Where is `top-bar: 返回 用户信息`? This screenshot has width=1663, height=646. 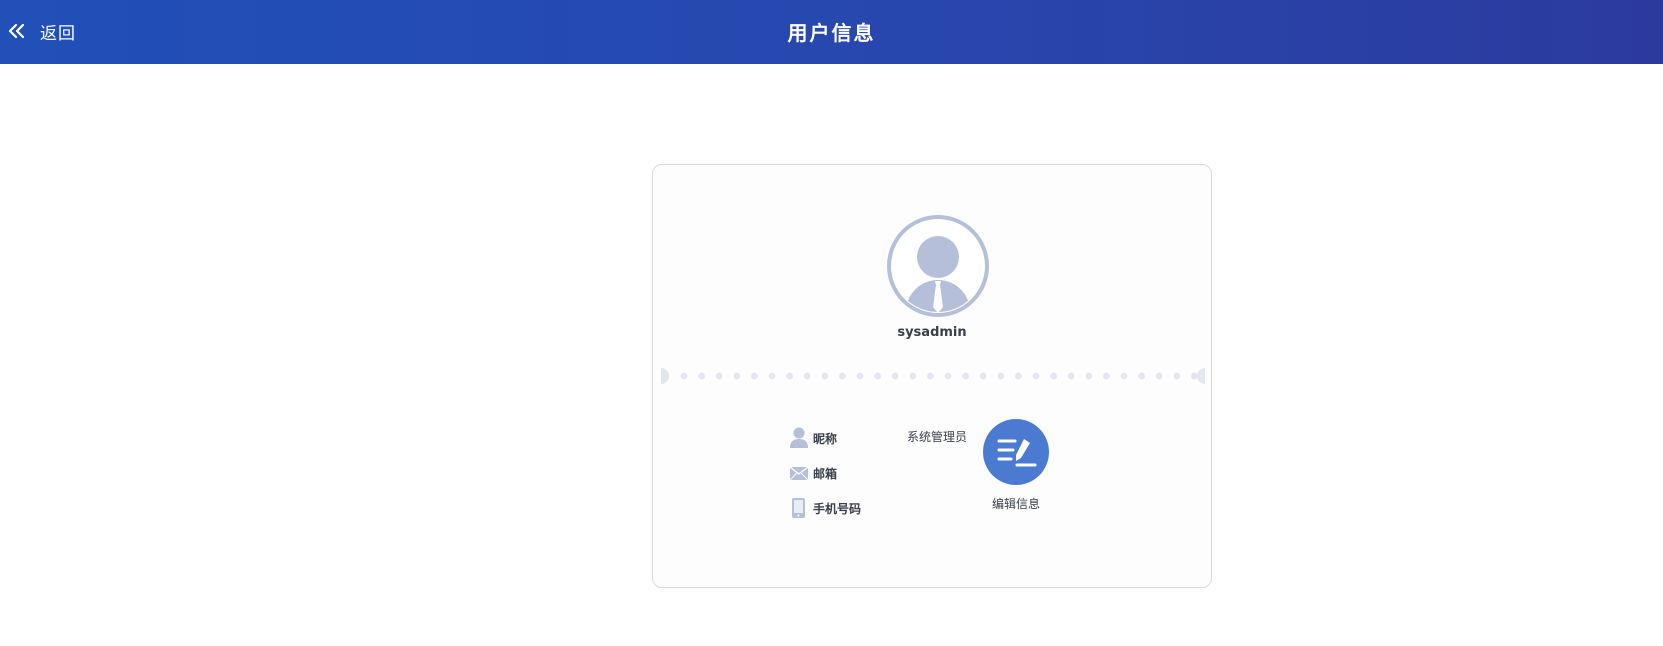
top-bar: 返回 用户信息 is located at coordinates (831, 32).